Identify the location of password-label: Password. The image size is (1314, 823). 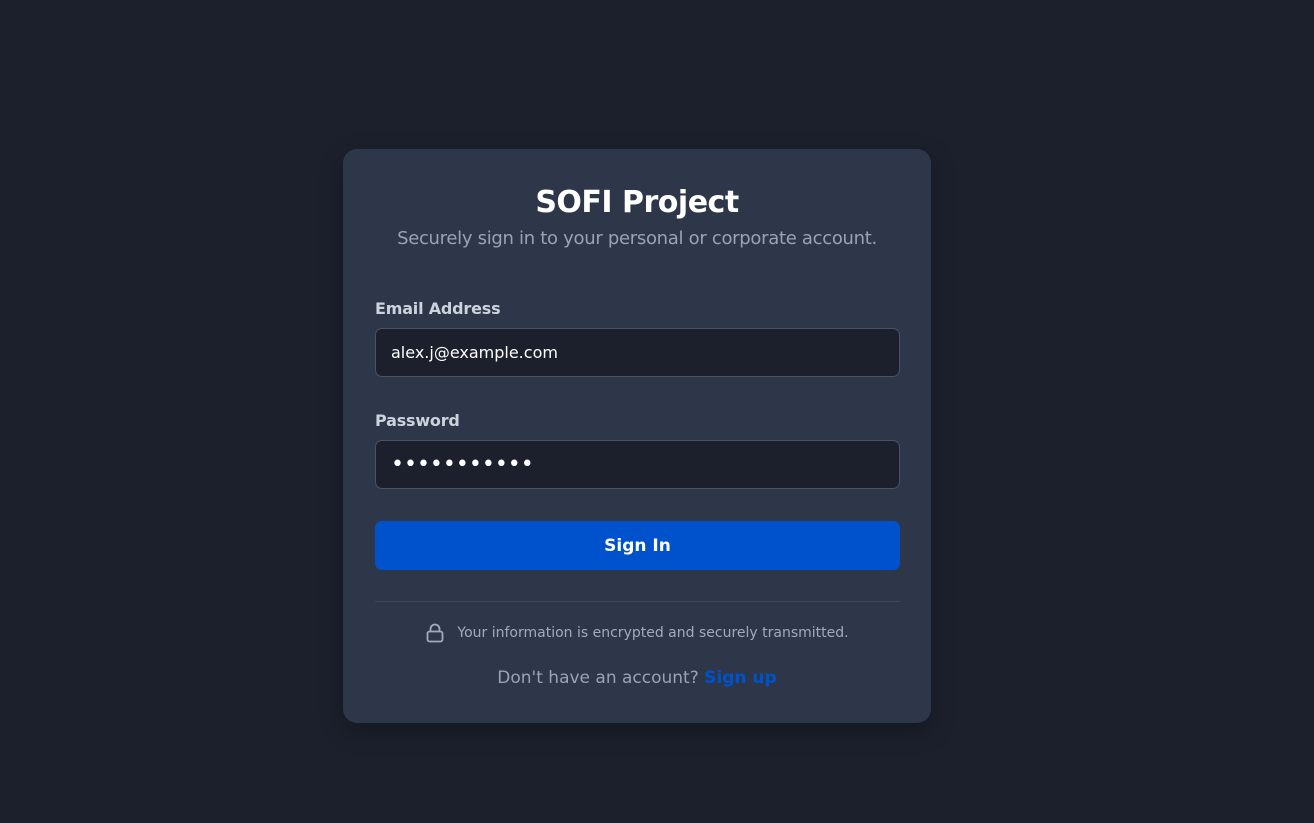
(417, 420).